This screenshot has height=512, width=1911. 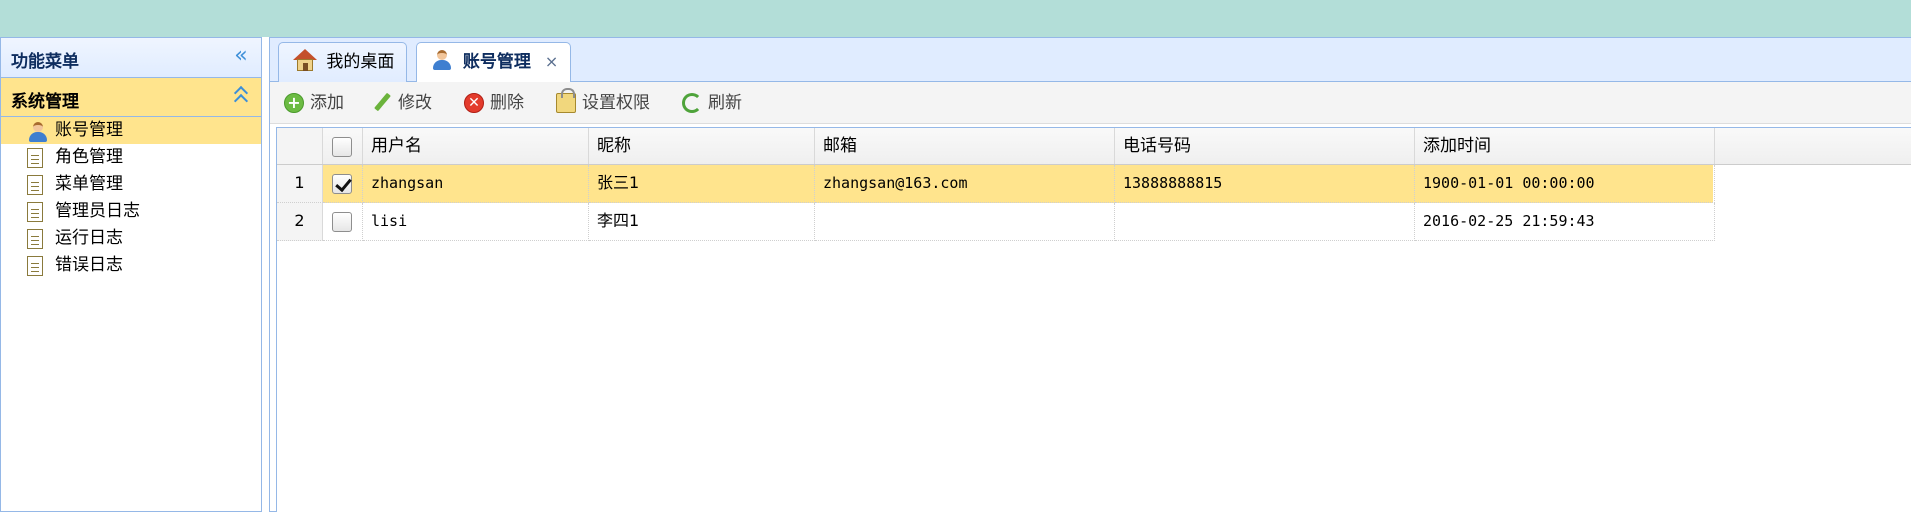 What do you see at coordinates (241, 97) in the screenshot?
I see `collapse-up-icon` at bounding box center [241, 97].